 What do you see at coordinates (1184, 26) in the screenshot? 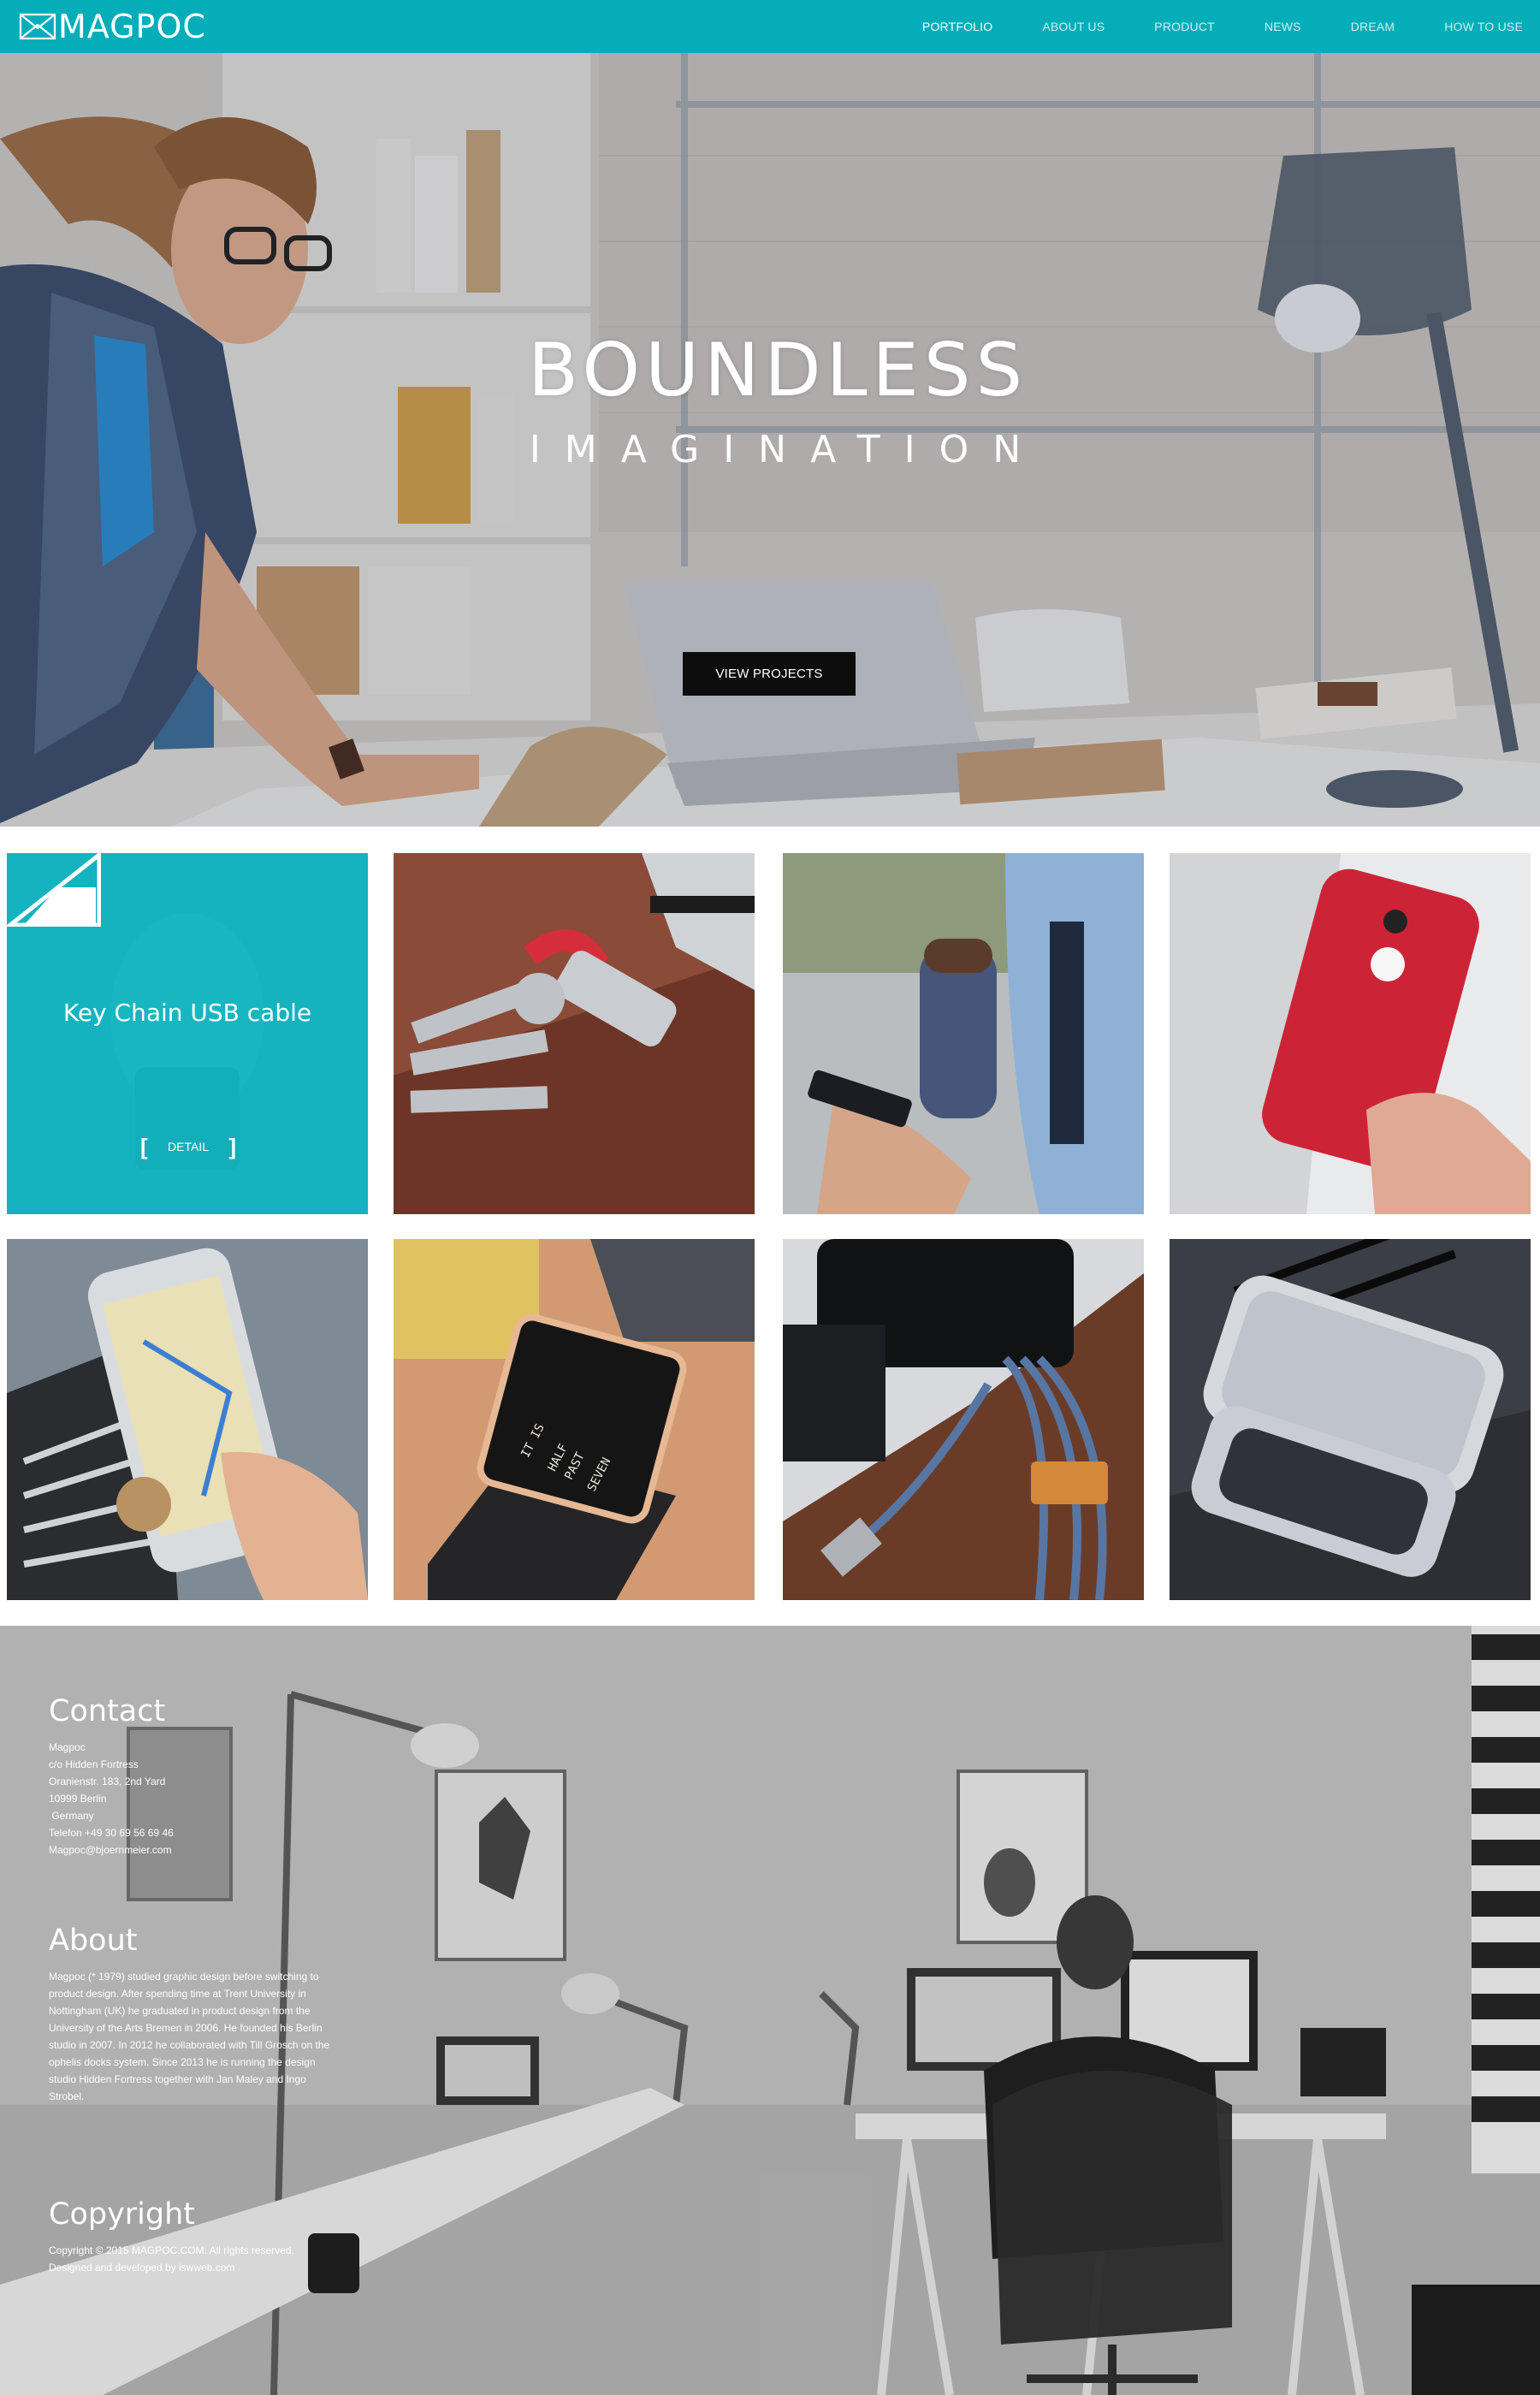
I see `nav-item-product: PRODUCT` at bounding box center [1184, 26].